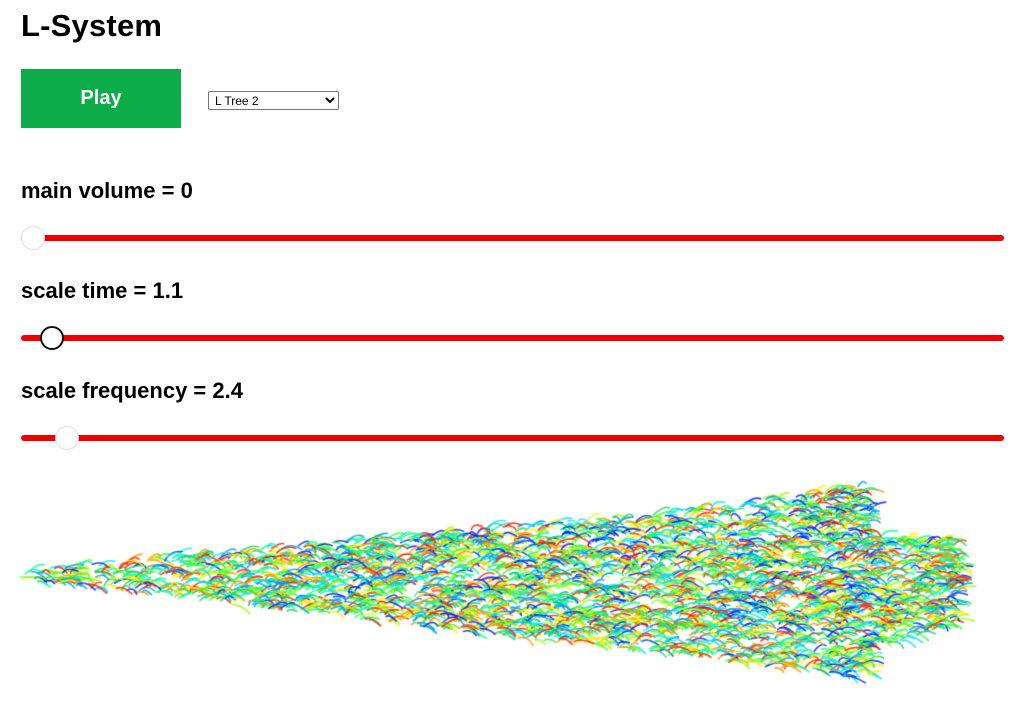 The width and height of the screenshot is (1021, 727). I want to click on scale-frequency-name: scale frequency, so click(104, 390).